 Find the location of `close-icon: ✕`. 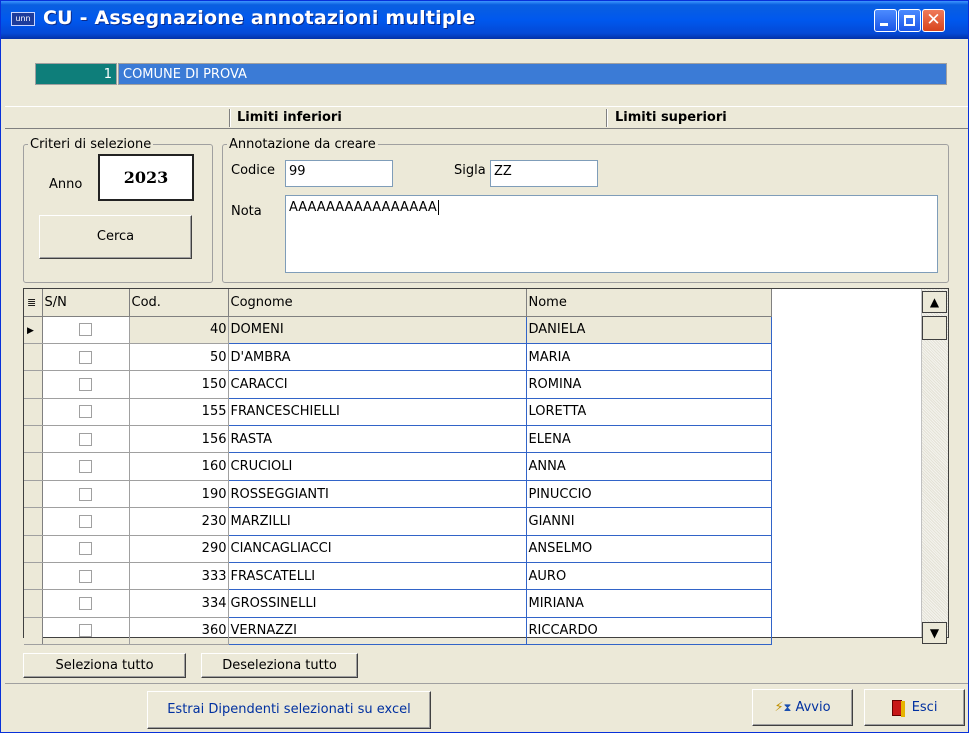

close-icon: ✕ is located at coordinates (933, 20).